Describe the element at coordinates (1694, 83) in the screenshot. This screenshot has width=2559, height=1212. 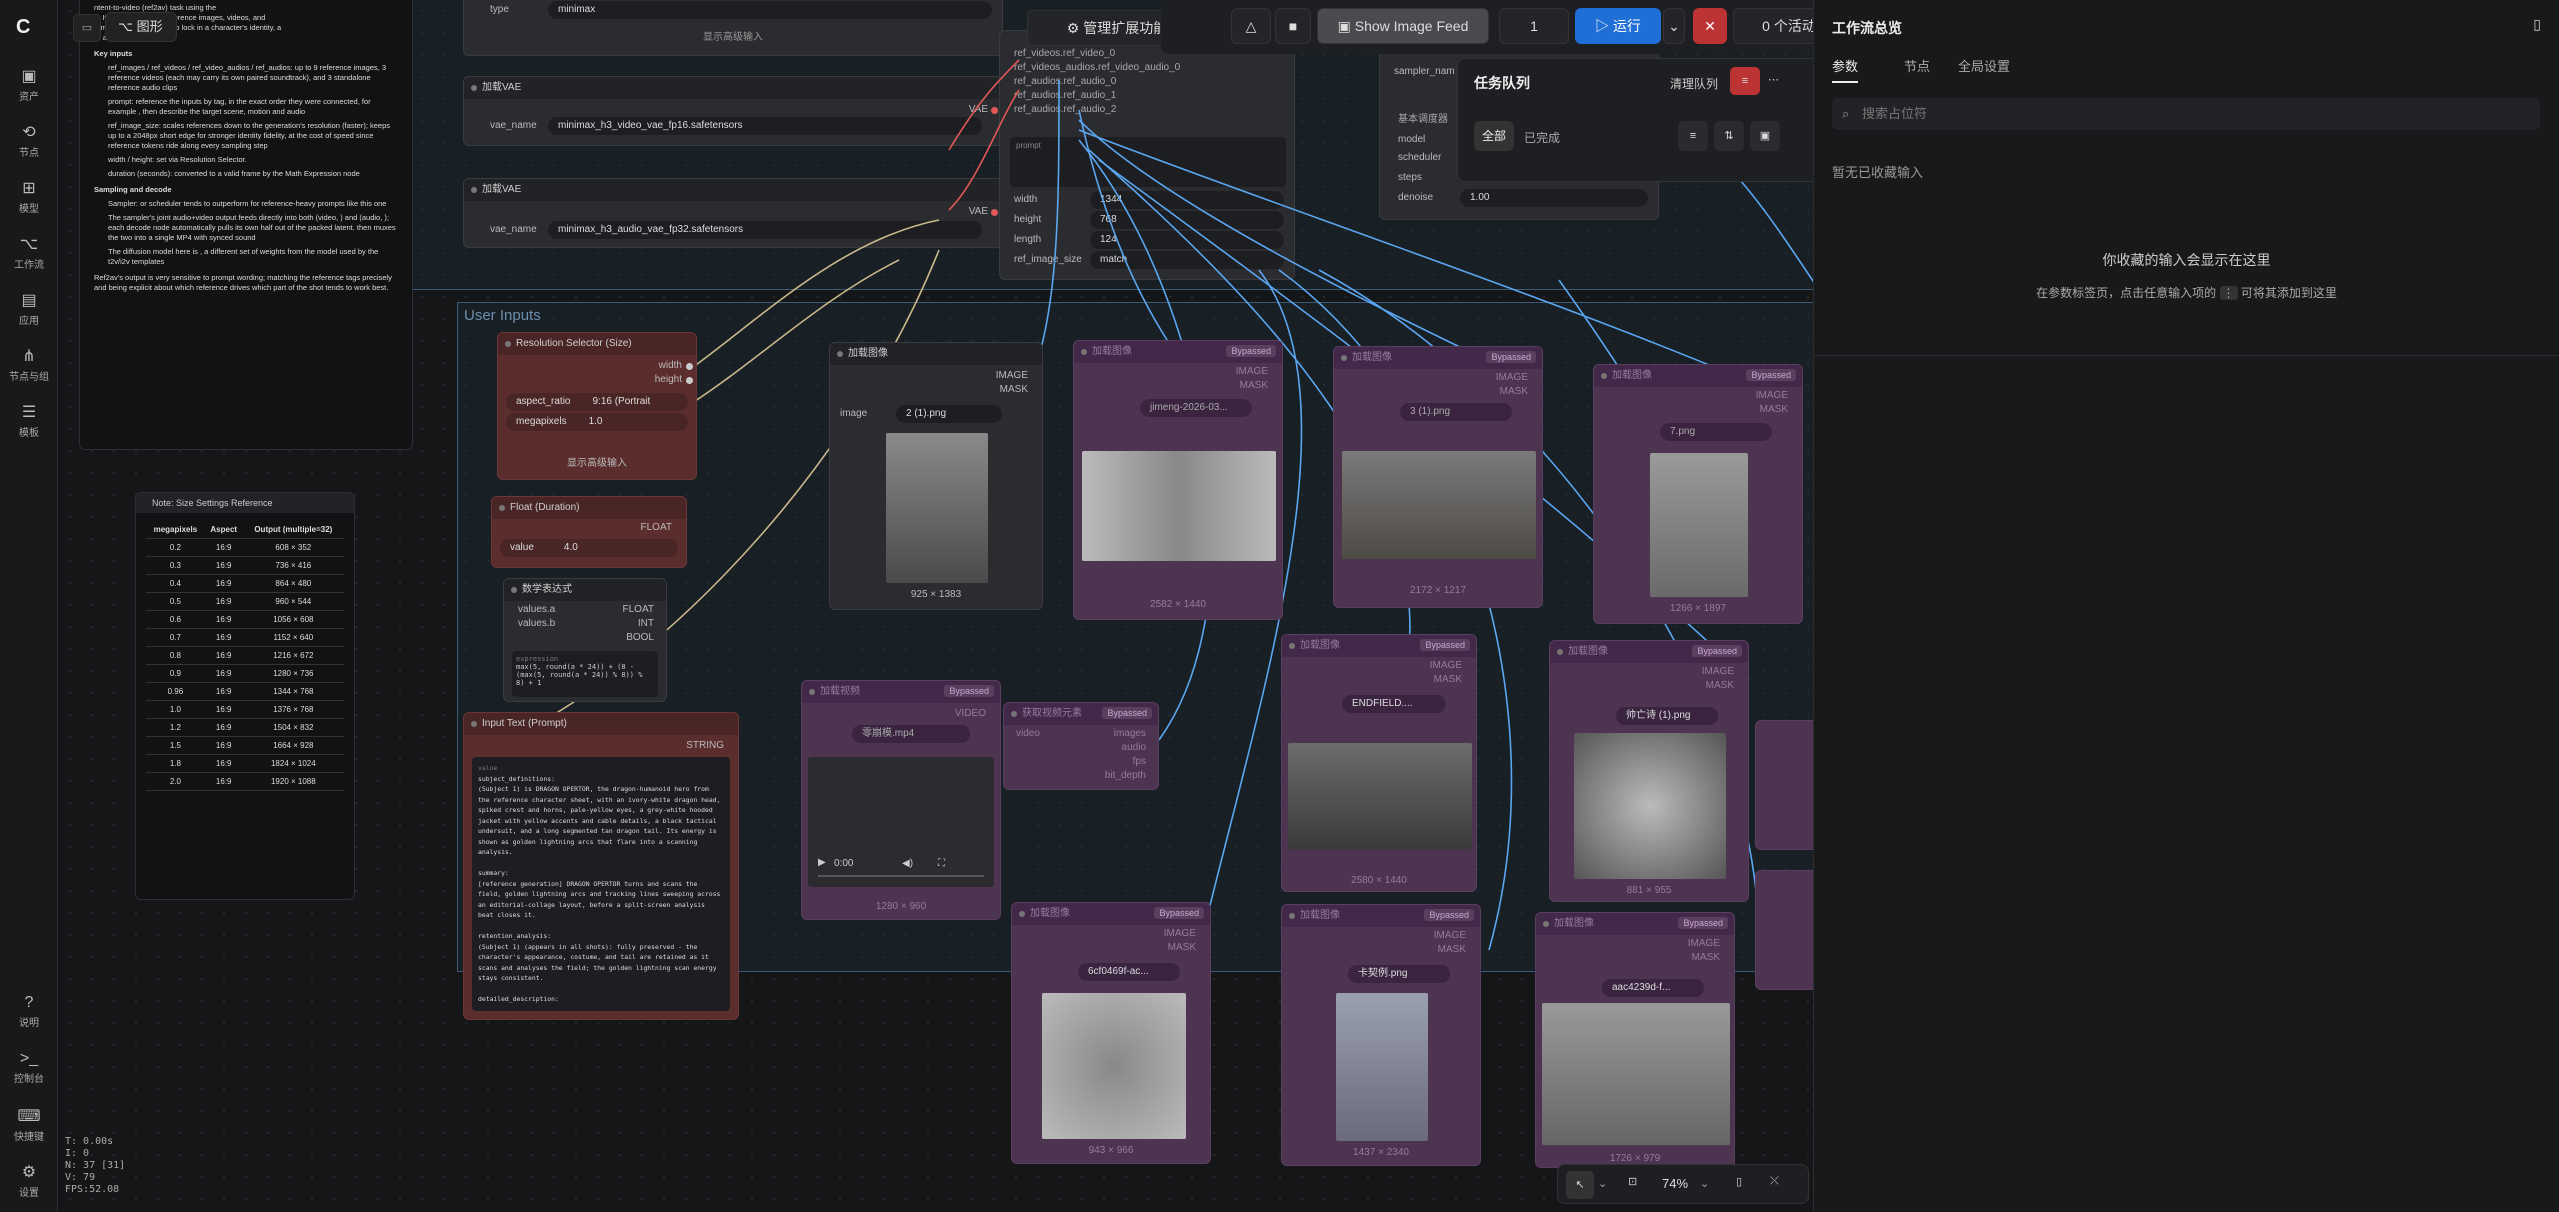
I see `clear-queue-button: 清理队列` at that location.